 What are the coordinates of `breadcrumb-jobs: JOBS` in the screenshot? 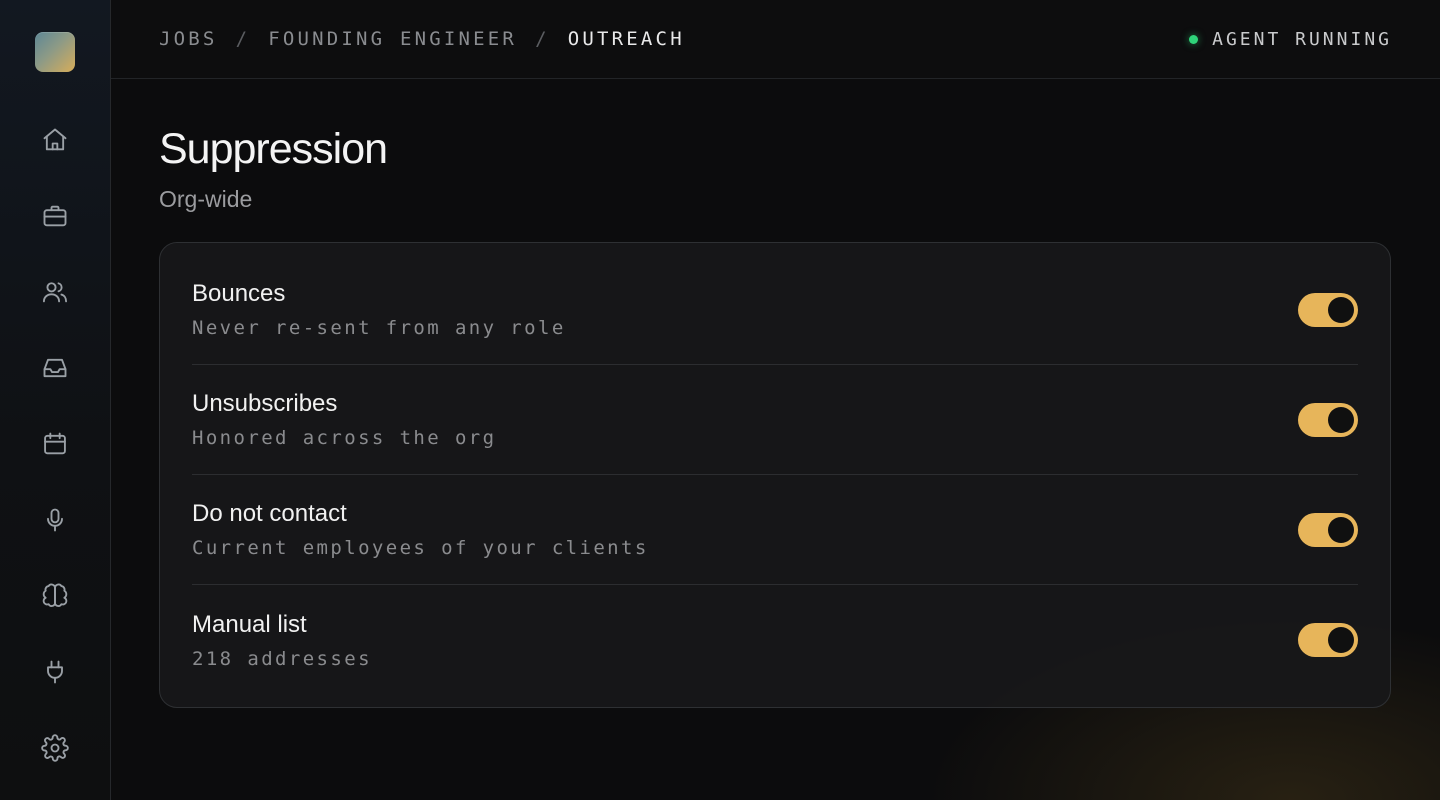 It's located at (188, 39).